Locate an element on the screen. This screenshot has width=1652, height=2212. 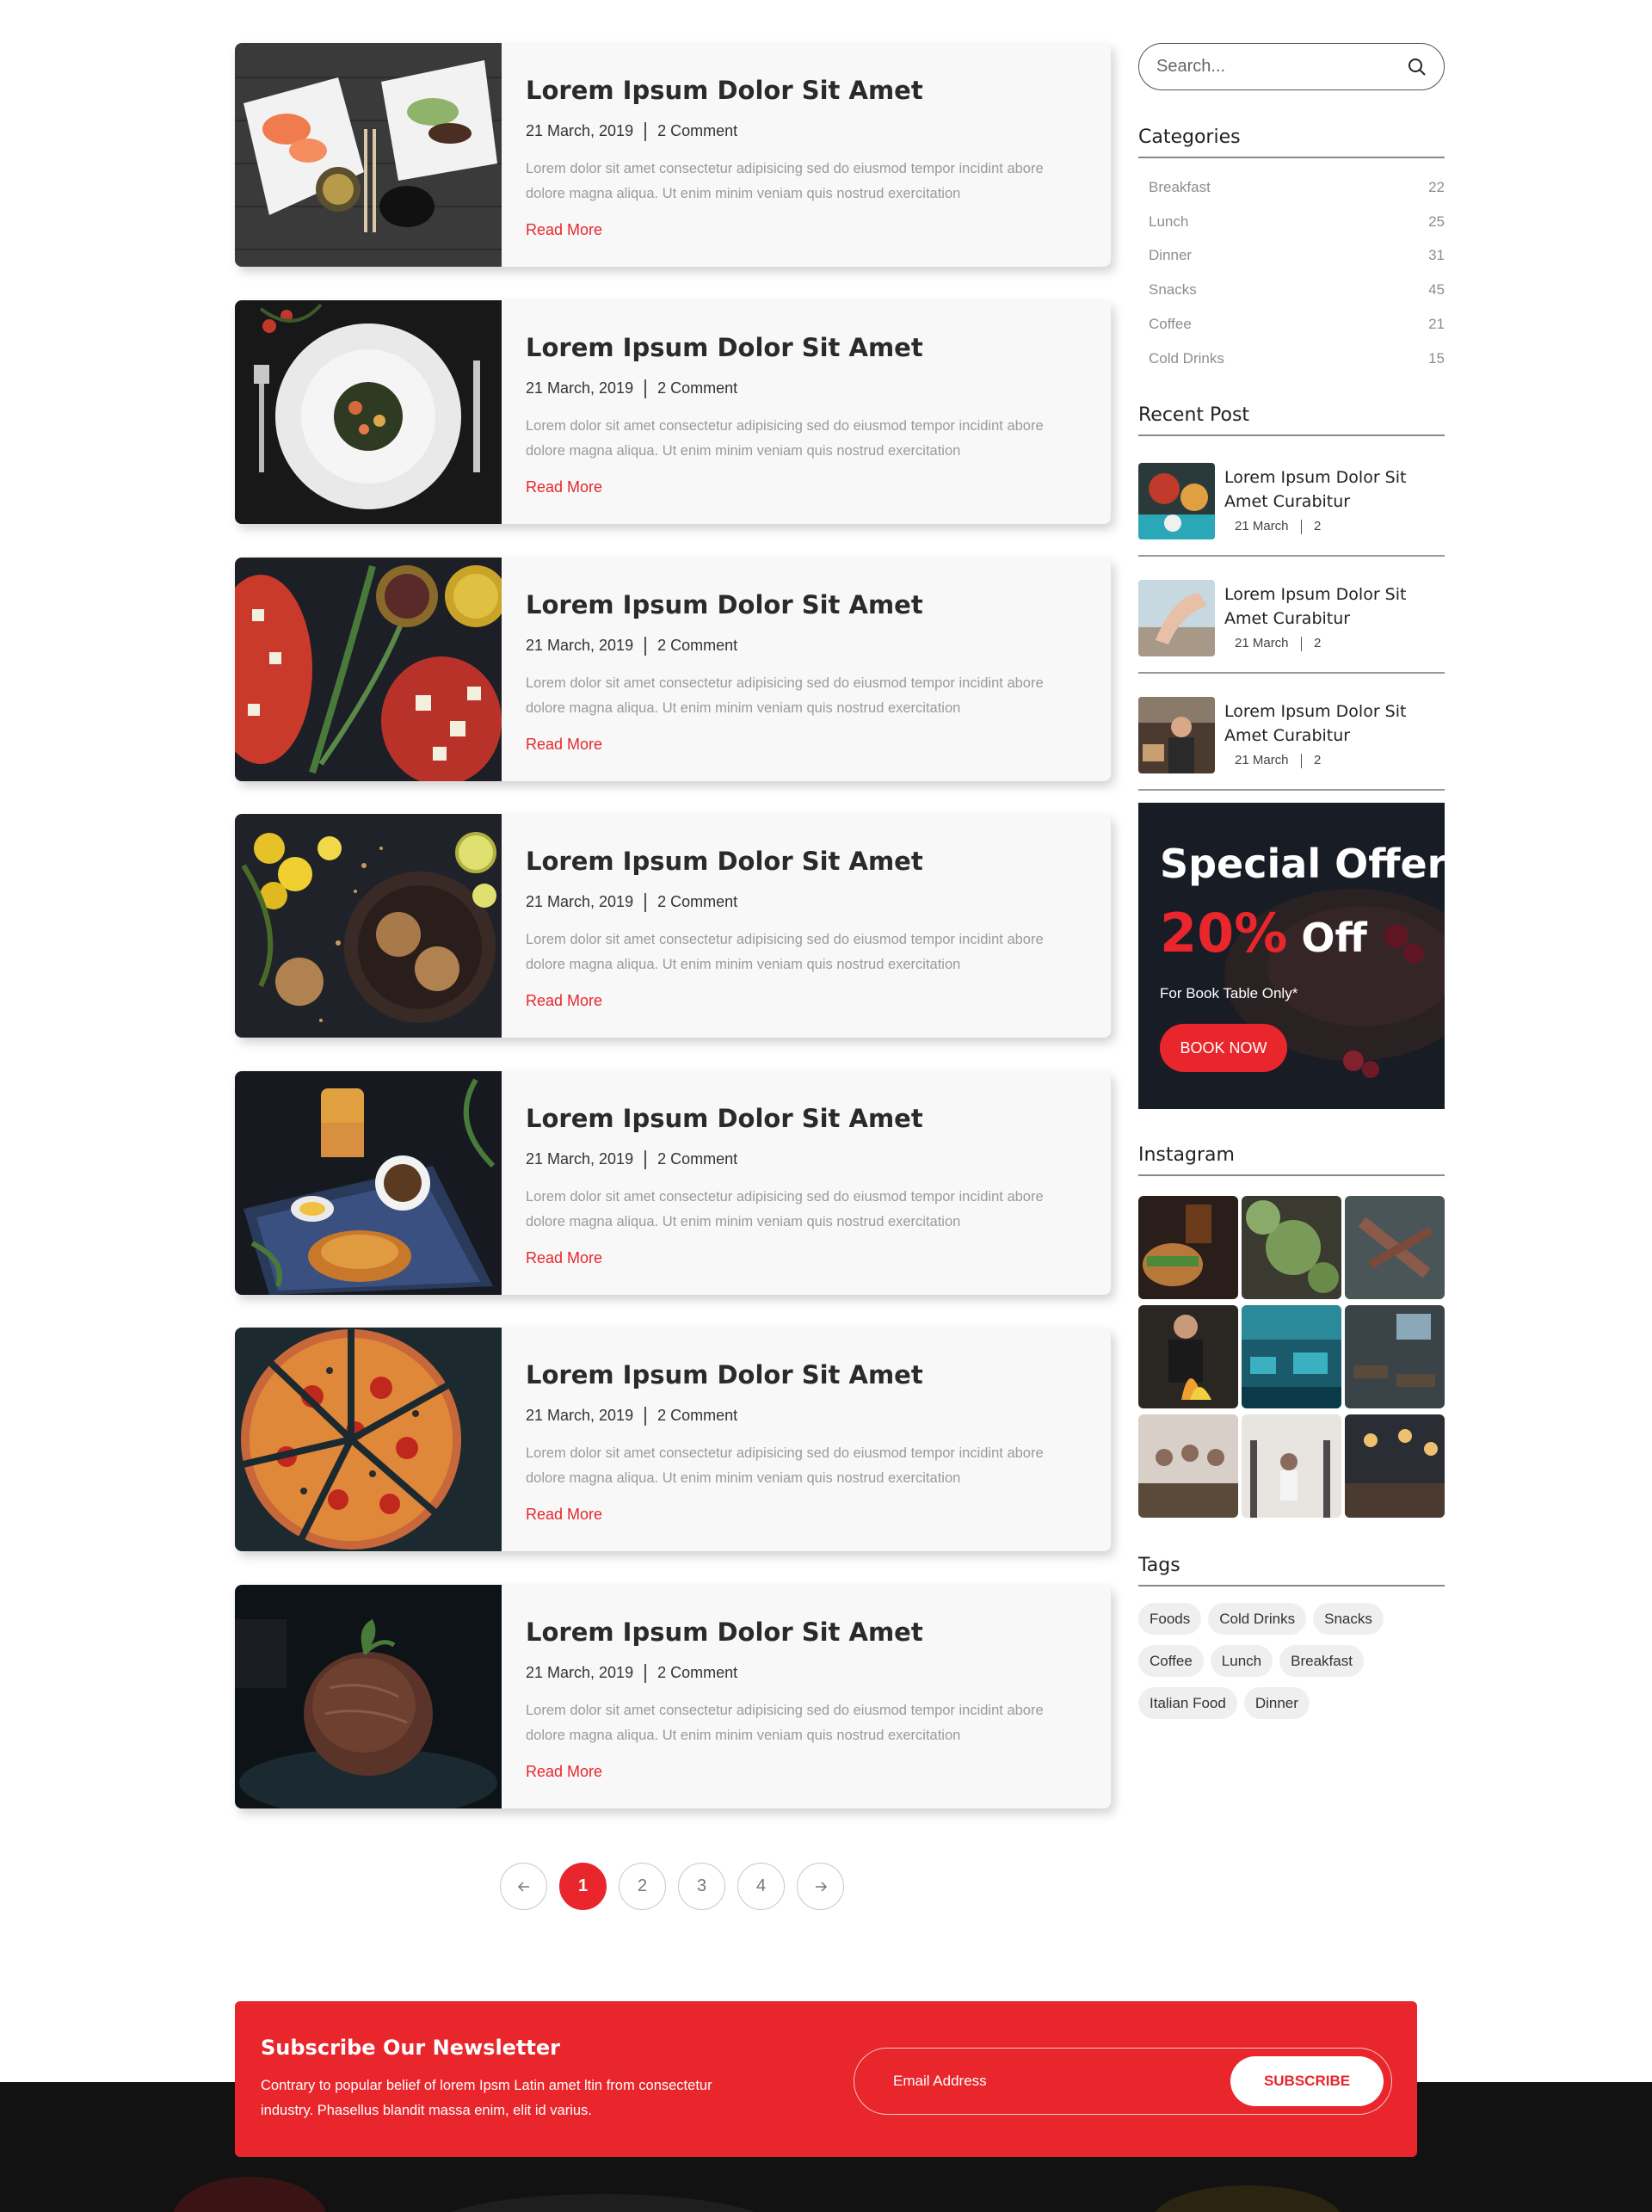
tag-item: Lunch is located at coordinates (1241, 1661).